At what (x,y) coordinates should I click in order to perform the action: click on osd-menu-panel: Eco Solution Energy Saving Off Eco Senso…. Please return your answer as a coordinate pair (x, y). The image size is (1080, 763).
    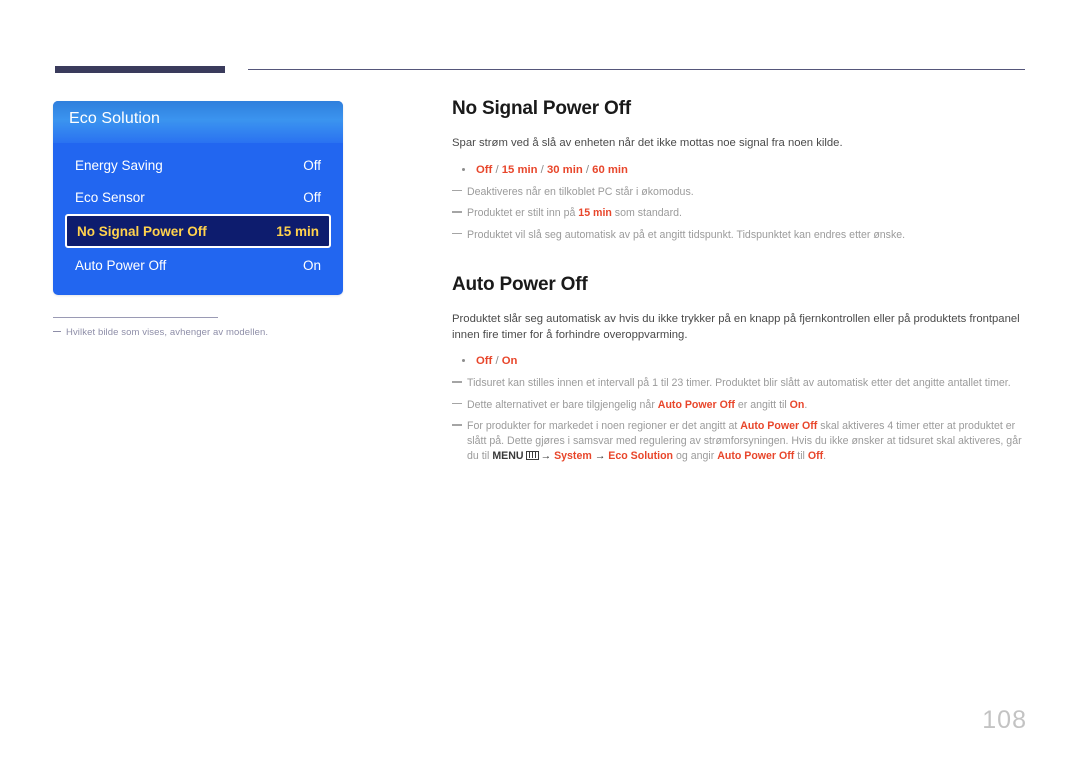
    Looking at the image, I should click on (198, 198).